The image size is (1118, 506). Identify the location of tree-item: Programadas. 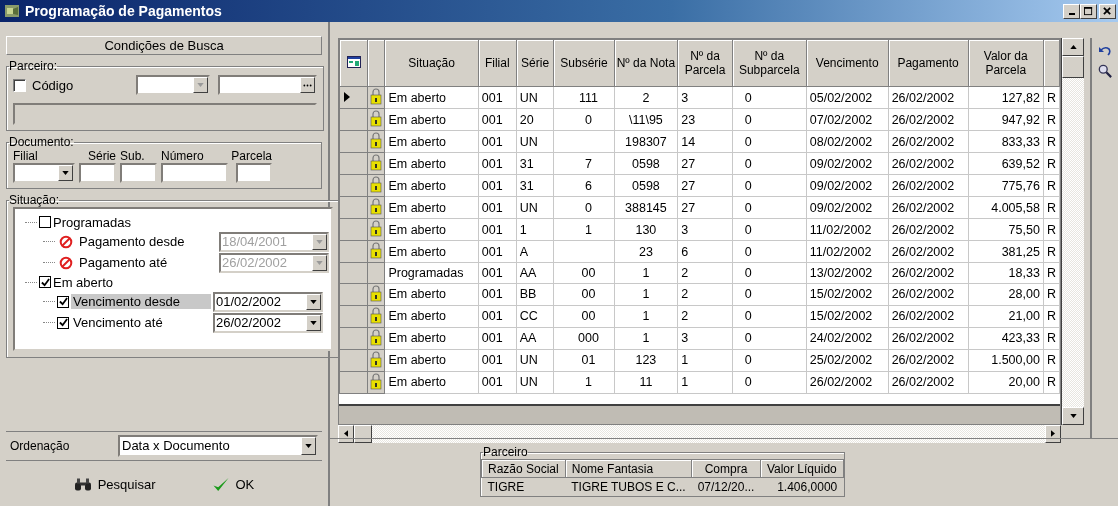
(92, 222).